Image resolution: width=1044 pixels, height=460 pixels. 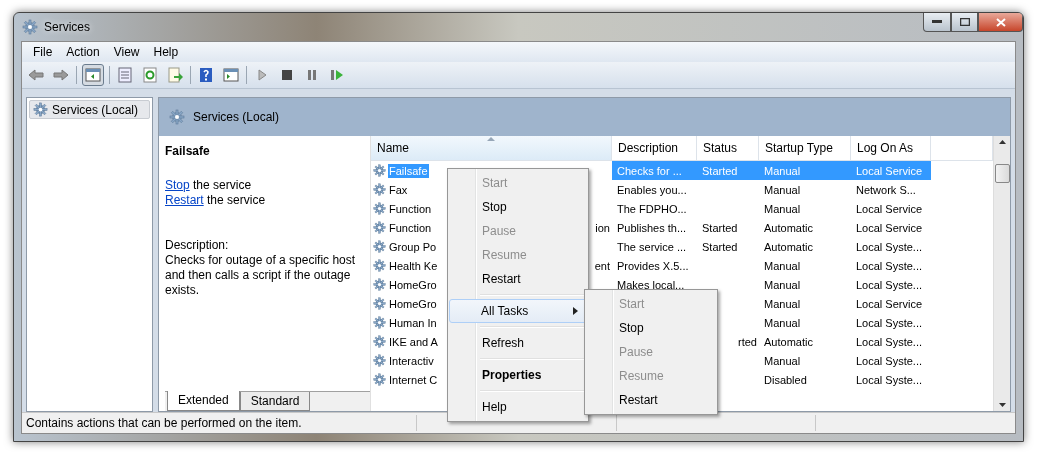 What do you see at coordinates (785, 379) in the screenshot?
I see `startup-type-cell: Disabled` at bounding box center [785, 379].